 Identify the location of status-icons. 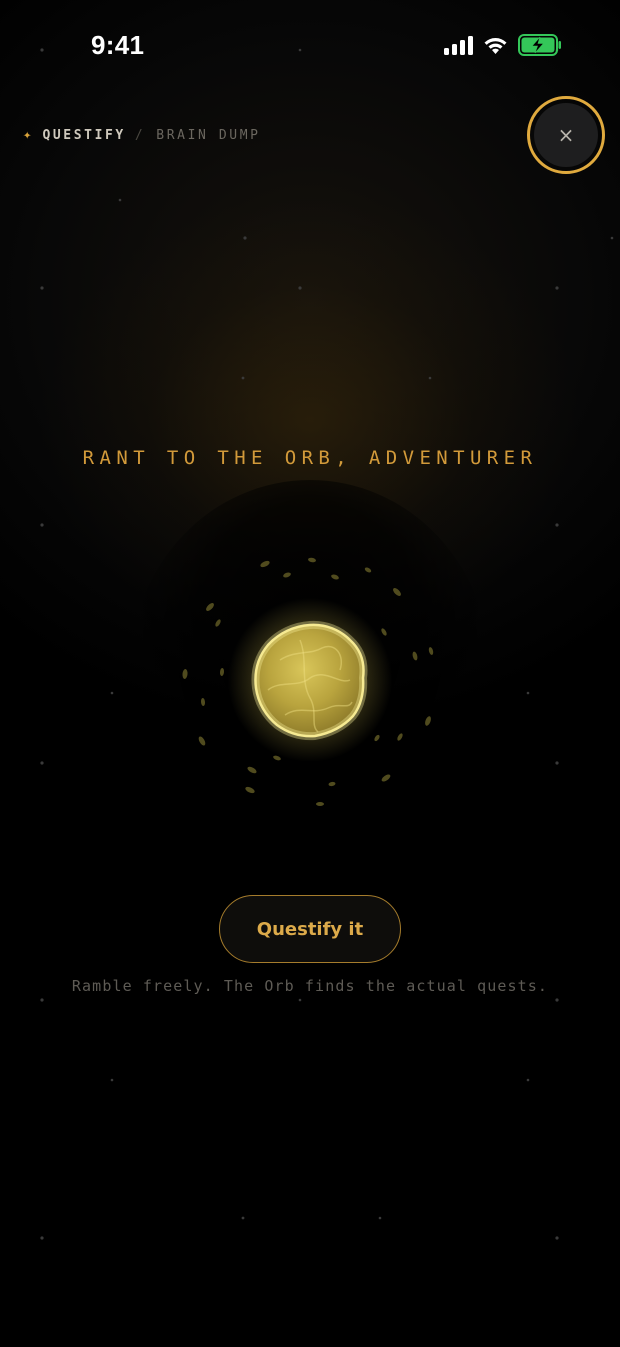
(503, 45).